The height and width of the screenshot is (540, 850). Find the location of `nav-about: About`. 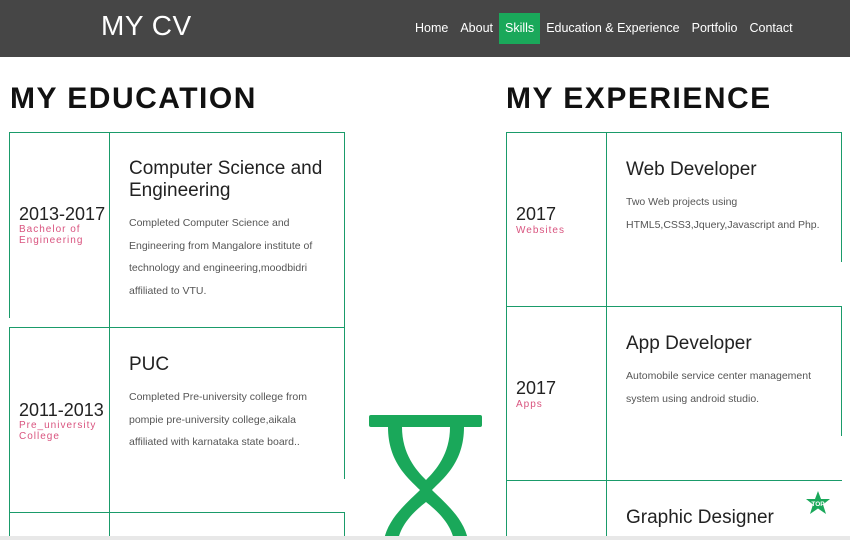

nav-about: About is located at coordinates (476, 28).